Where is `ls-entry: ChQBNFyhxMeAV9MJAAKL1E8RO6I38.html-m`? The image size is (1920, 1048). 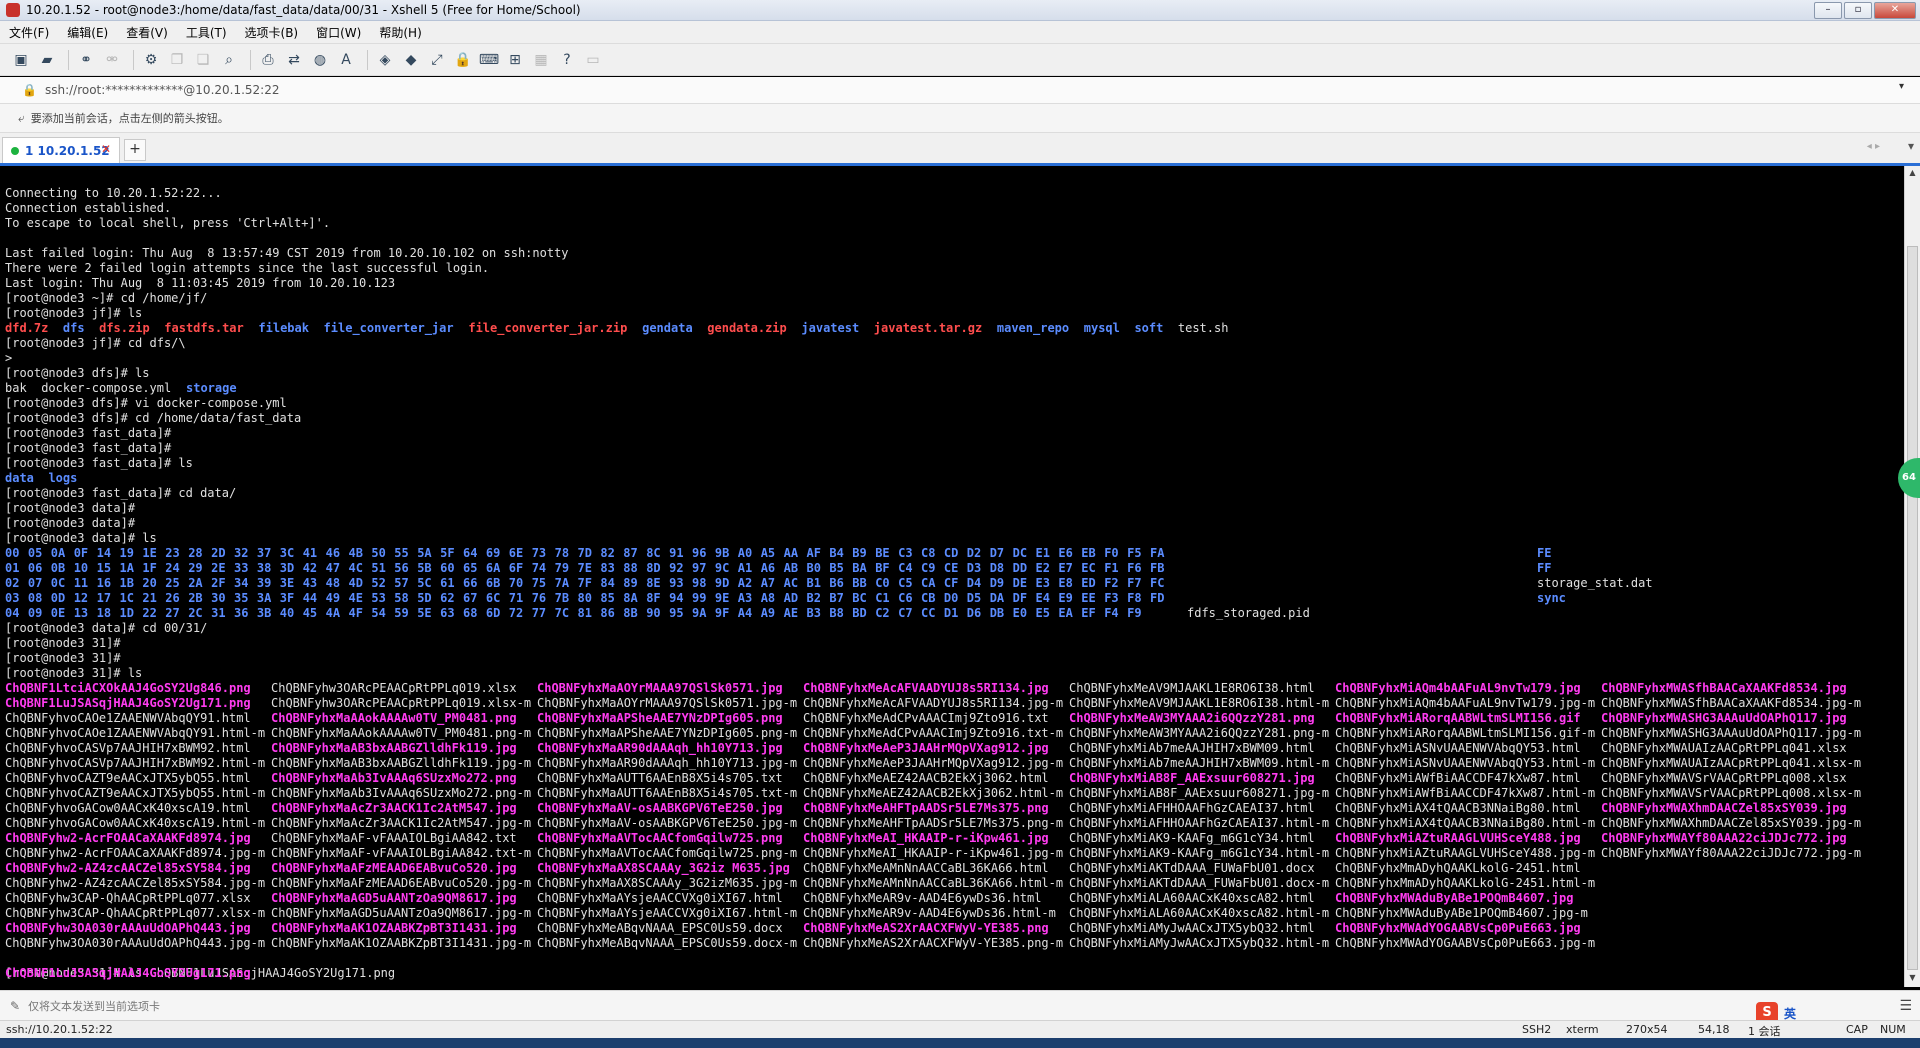
ls-entry: ChQBNFyhxMeAV9MJAAKL1E8RO6I38.html-m is located at coordinates (1199, 703).